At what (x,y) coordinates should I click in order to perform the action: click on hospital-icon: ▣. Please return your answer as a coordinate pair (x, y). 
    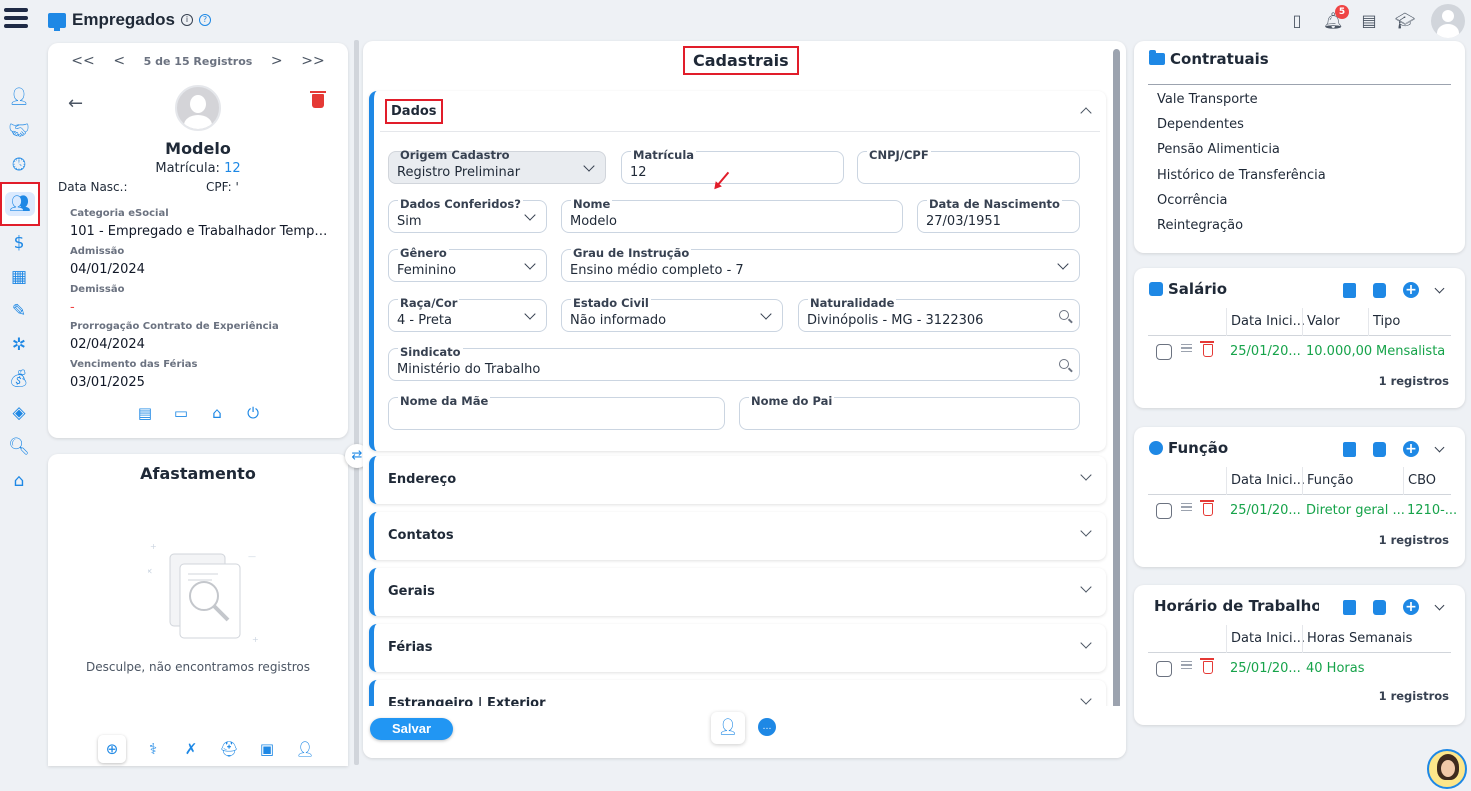
    Looking at the image, I should click on (267, 749).